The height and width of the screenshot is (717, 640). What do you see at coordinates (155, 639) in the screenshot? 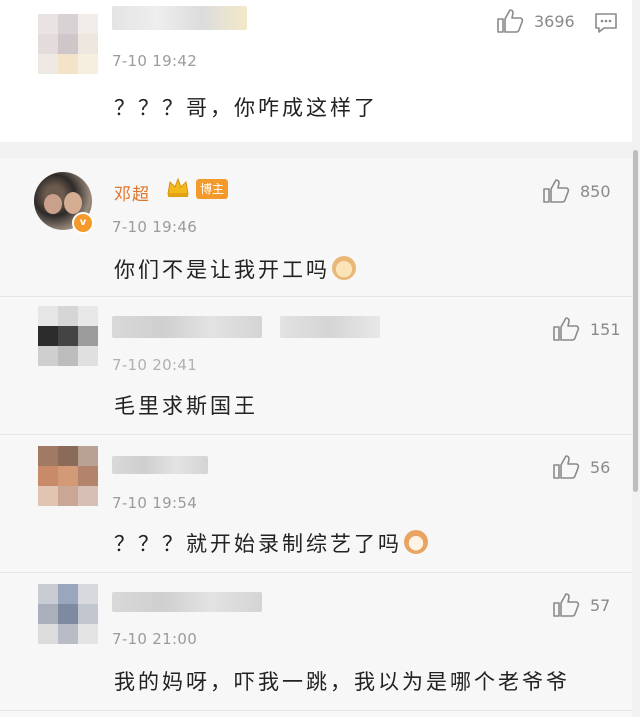
I see `comment-time: 7-10 21:00` at bounding box center [155, 639].